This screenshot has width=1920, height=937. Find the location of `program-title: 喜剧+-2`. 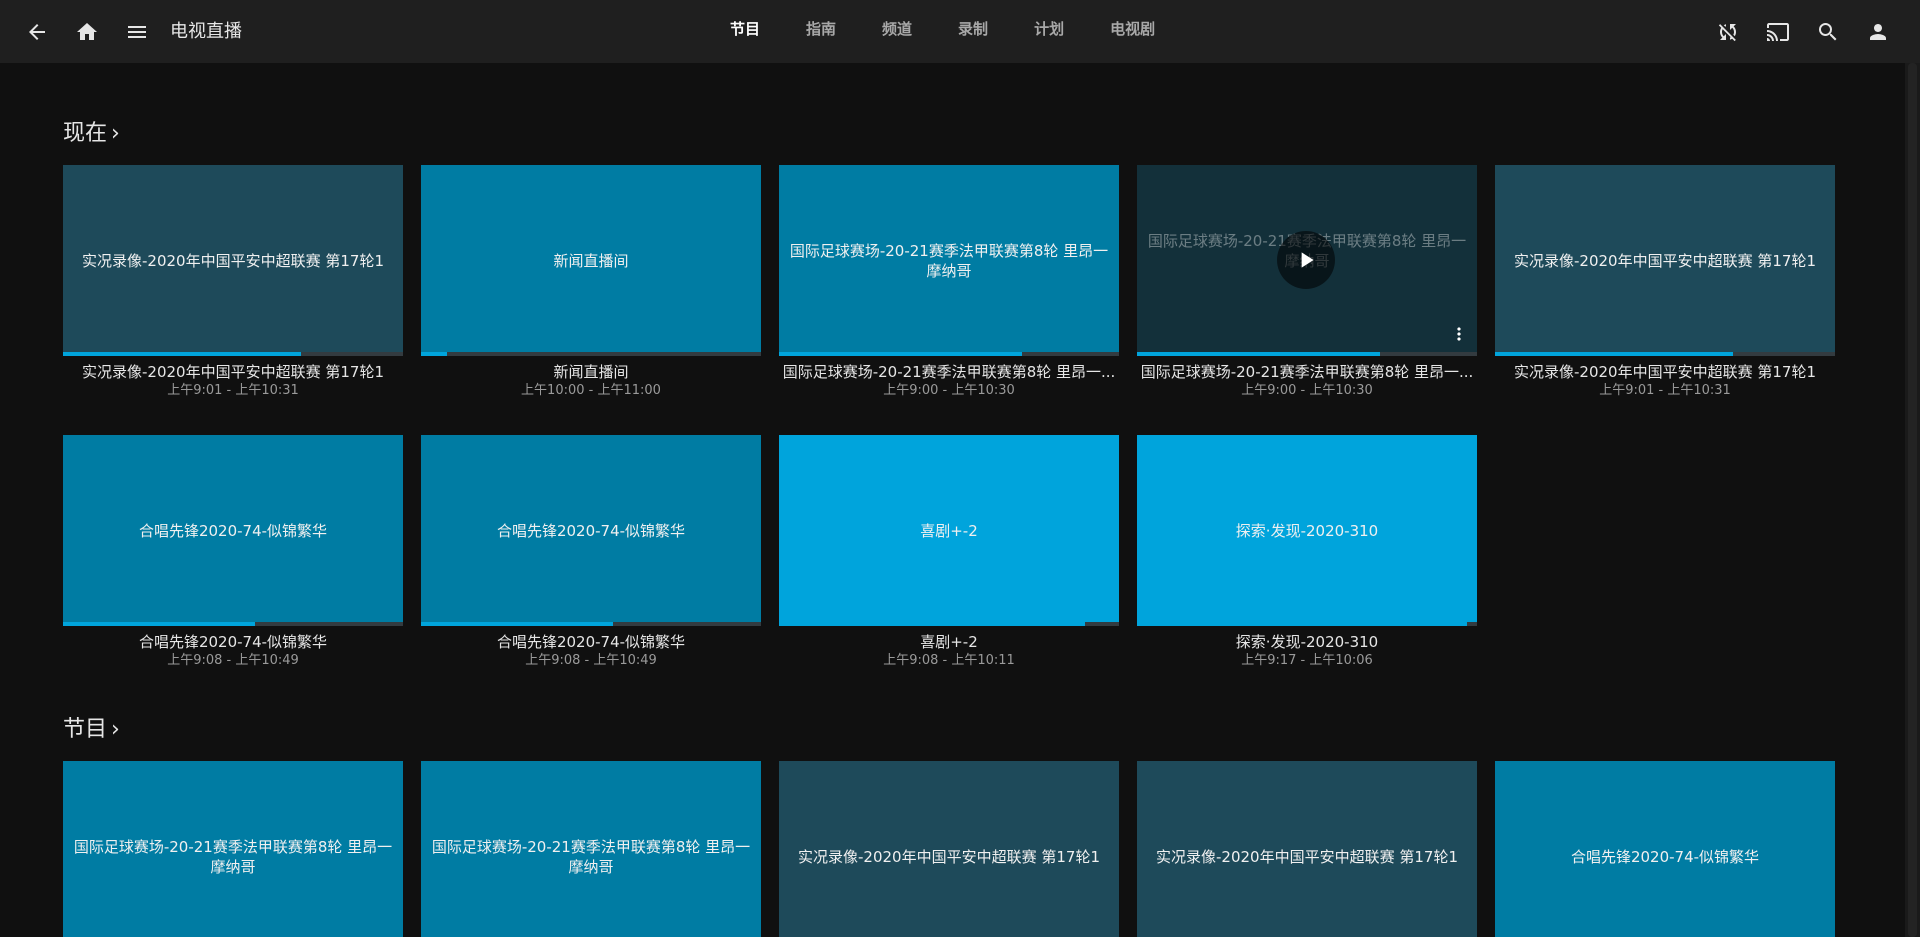

program-title: 喜剧+-2 is located at coordinates (949, 642).